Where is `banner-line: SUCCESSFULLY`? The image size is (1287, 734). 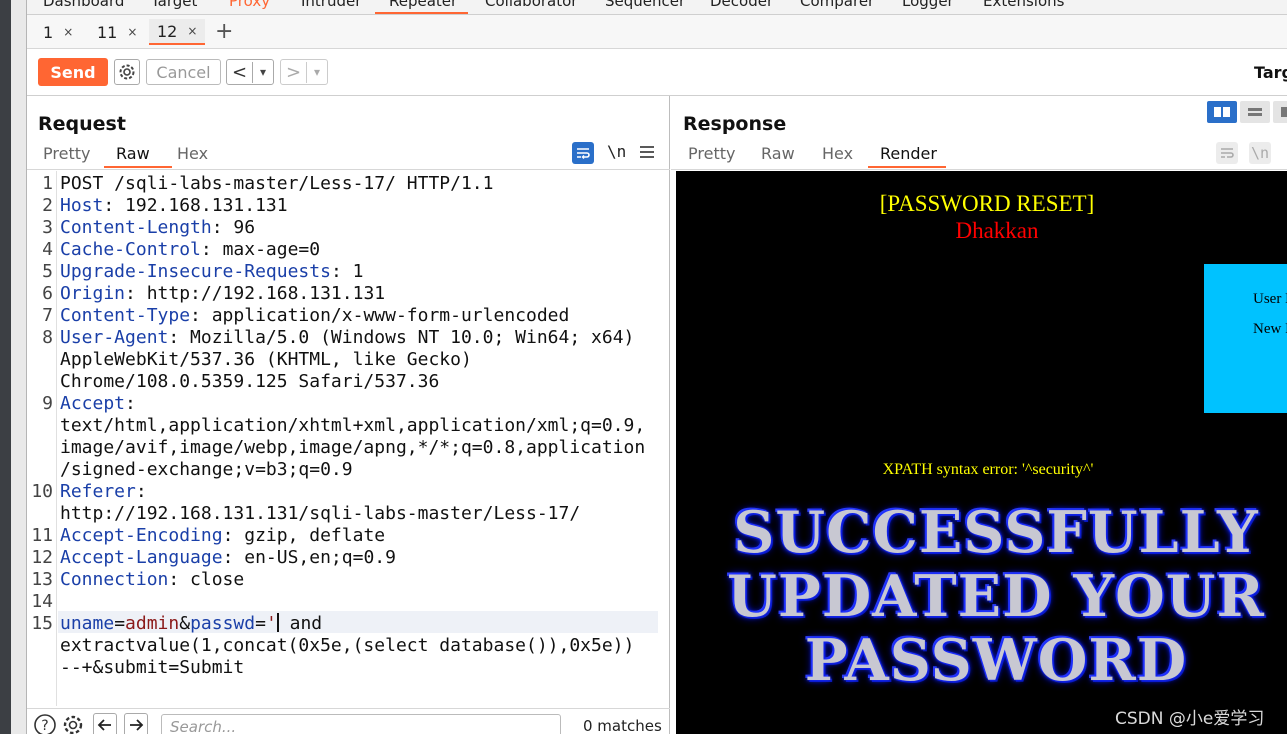 banner-line: SUCCESSFULLY is located at coordinates (996, 532).